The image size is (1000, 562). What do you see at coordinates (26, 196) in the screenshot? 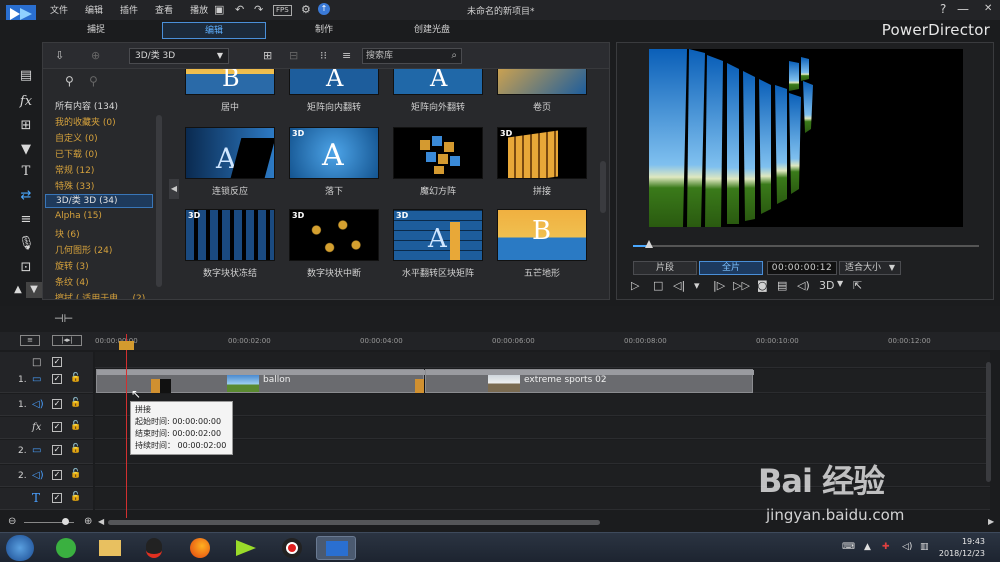
I see `transition-room-icon: ⇄` at bounding box center [26, 196].